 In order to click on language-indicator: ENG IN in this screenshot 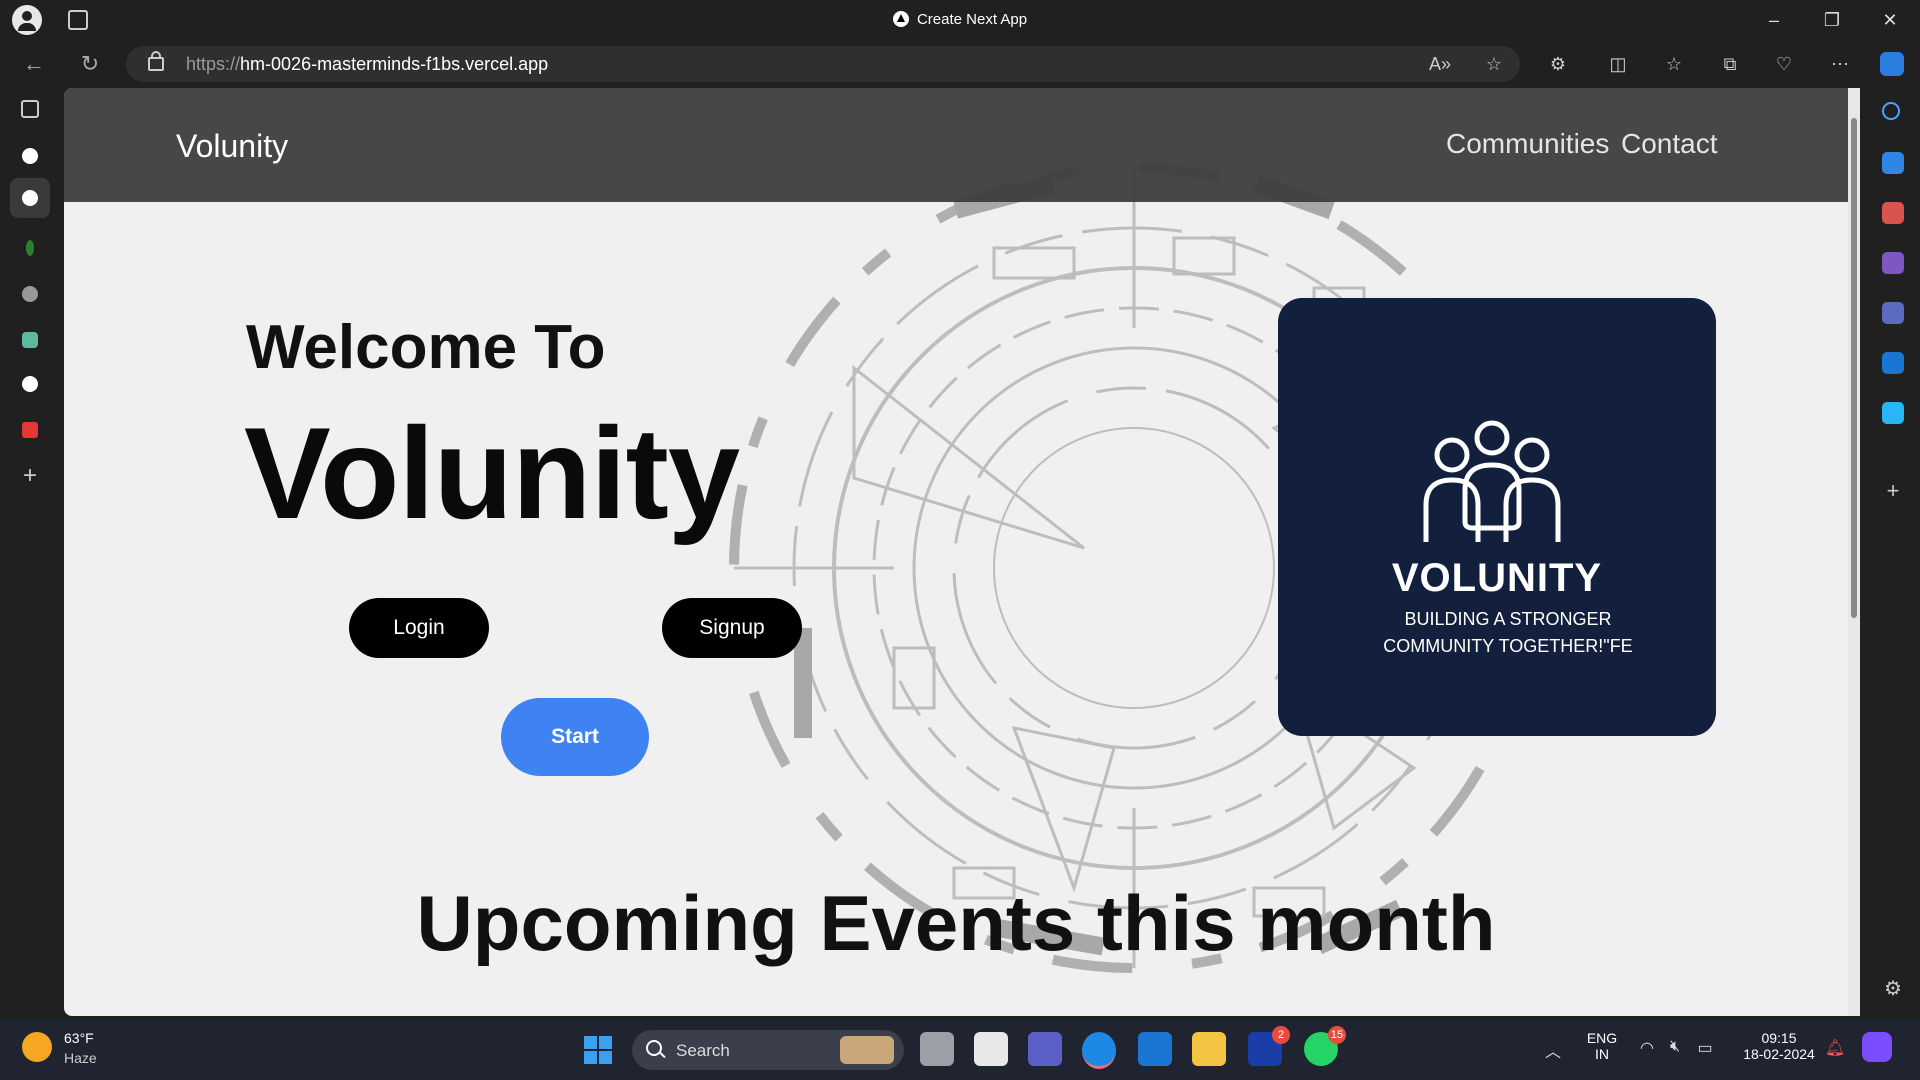, I will do `click(1602, 1046)`.